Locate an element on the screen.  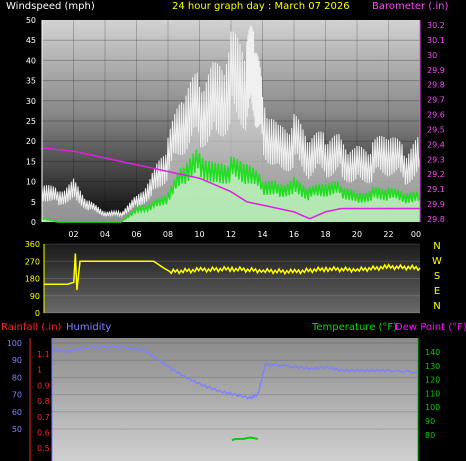
time-tick: 08 is located at coordinates (168, 234).